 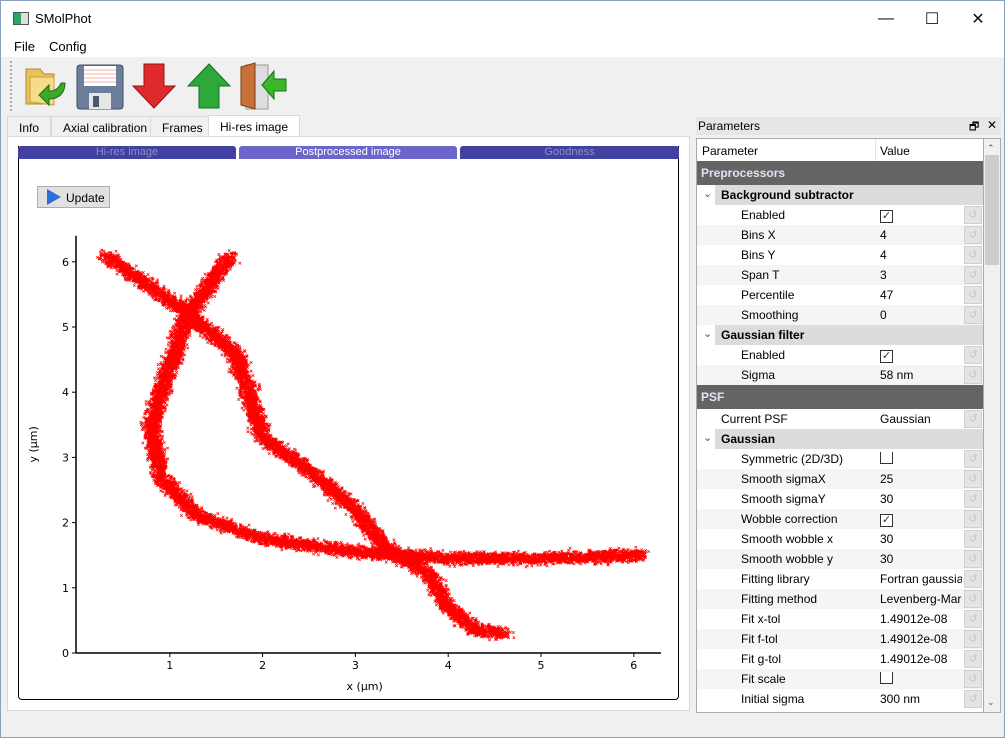 I want to click on menu-config: Config, so click(x=68, y=46).